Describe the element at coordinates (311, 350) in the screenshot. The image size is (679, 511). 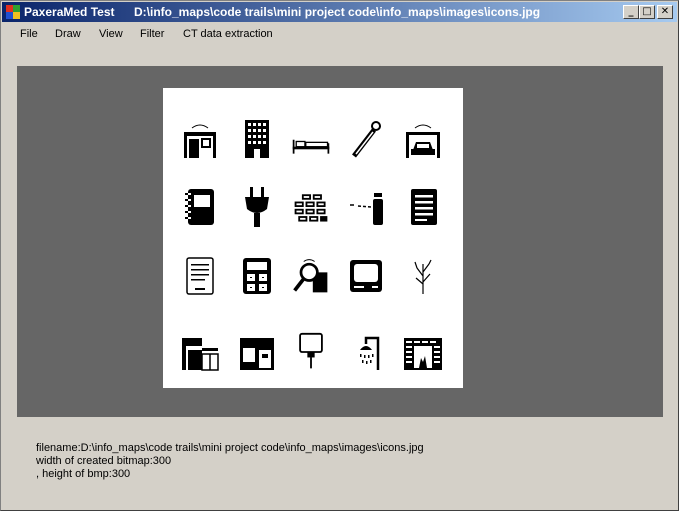
I see `sign-icon` at that location.